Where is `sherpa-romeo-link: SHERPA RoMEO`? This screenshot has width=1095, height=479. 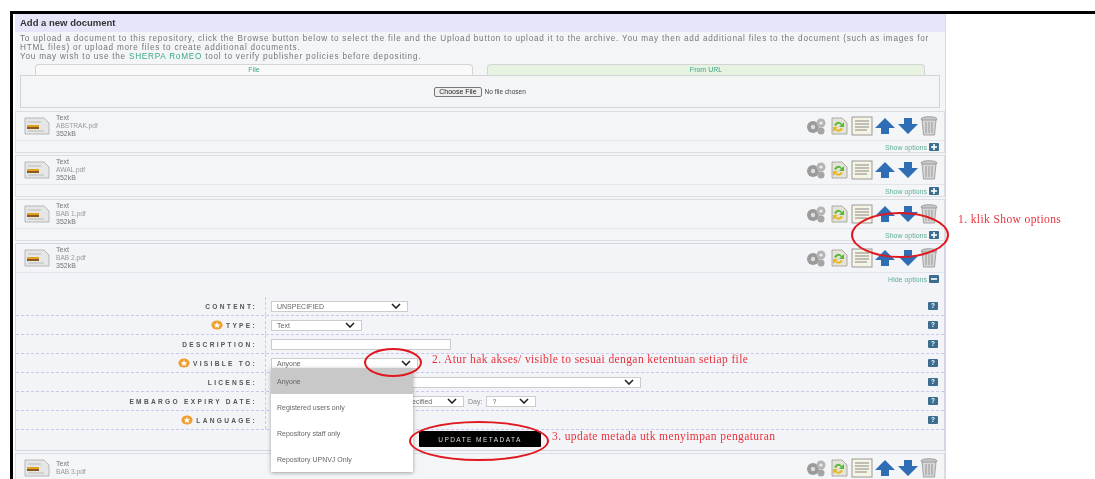
sherpa-romeo-link: SHERPA RoMEO is located at coordinates (165, 56).